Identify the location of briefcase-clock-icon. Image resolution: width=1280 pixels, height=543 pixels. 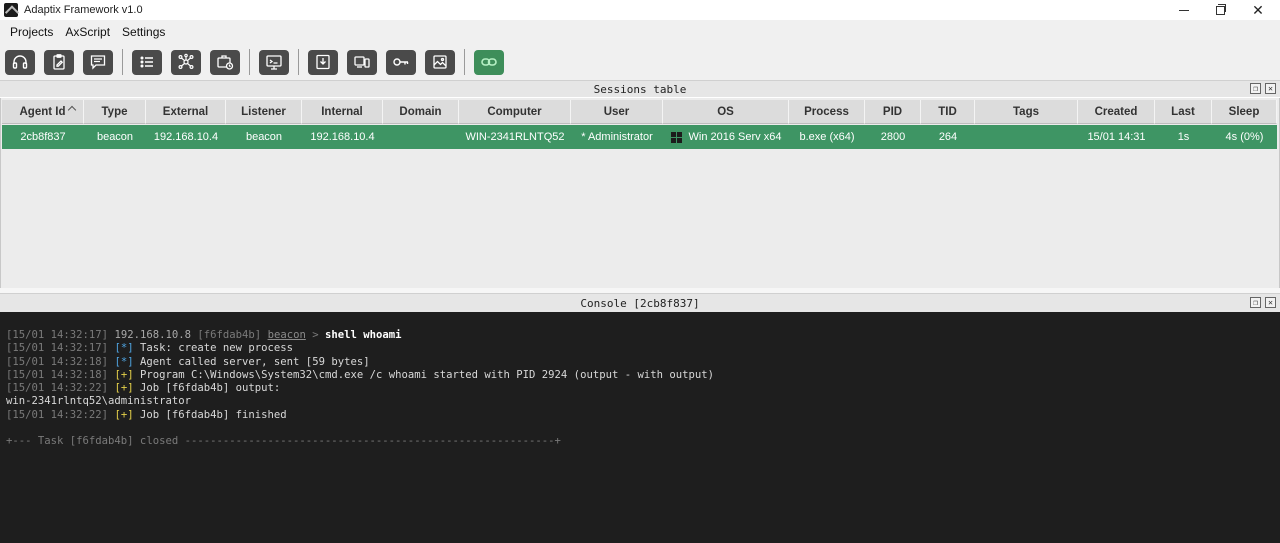
(225, 62).